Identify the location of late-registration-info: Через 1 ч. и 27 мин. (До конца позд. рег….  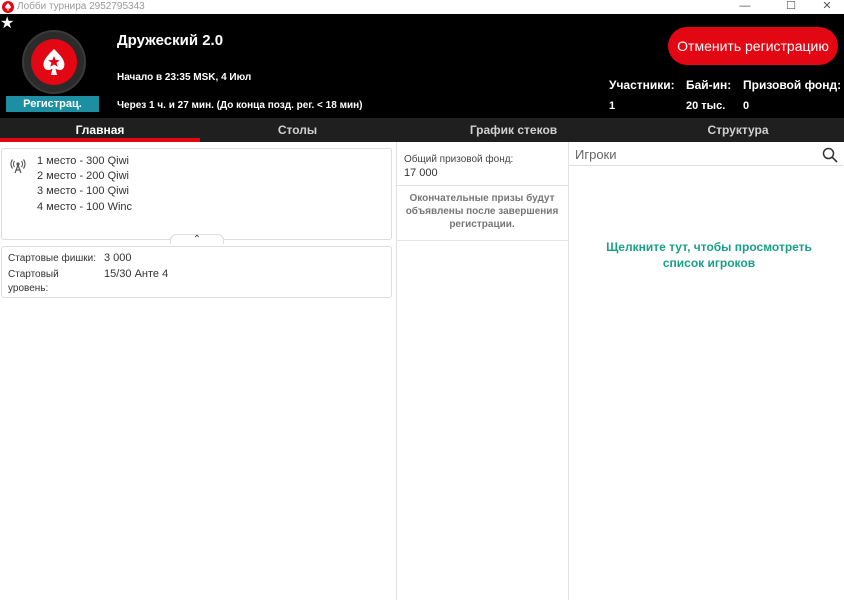
(240, 105).